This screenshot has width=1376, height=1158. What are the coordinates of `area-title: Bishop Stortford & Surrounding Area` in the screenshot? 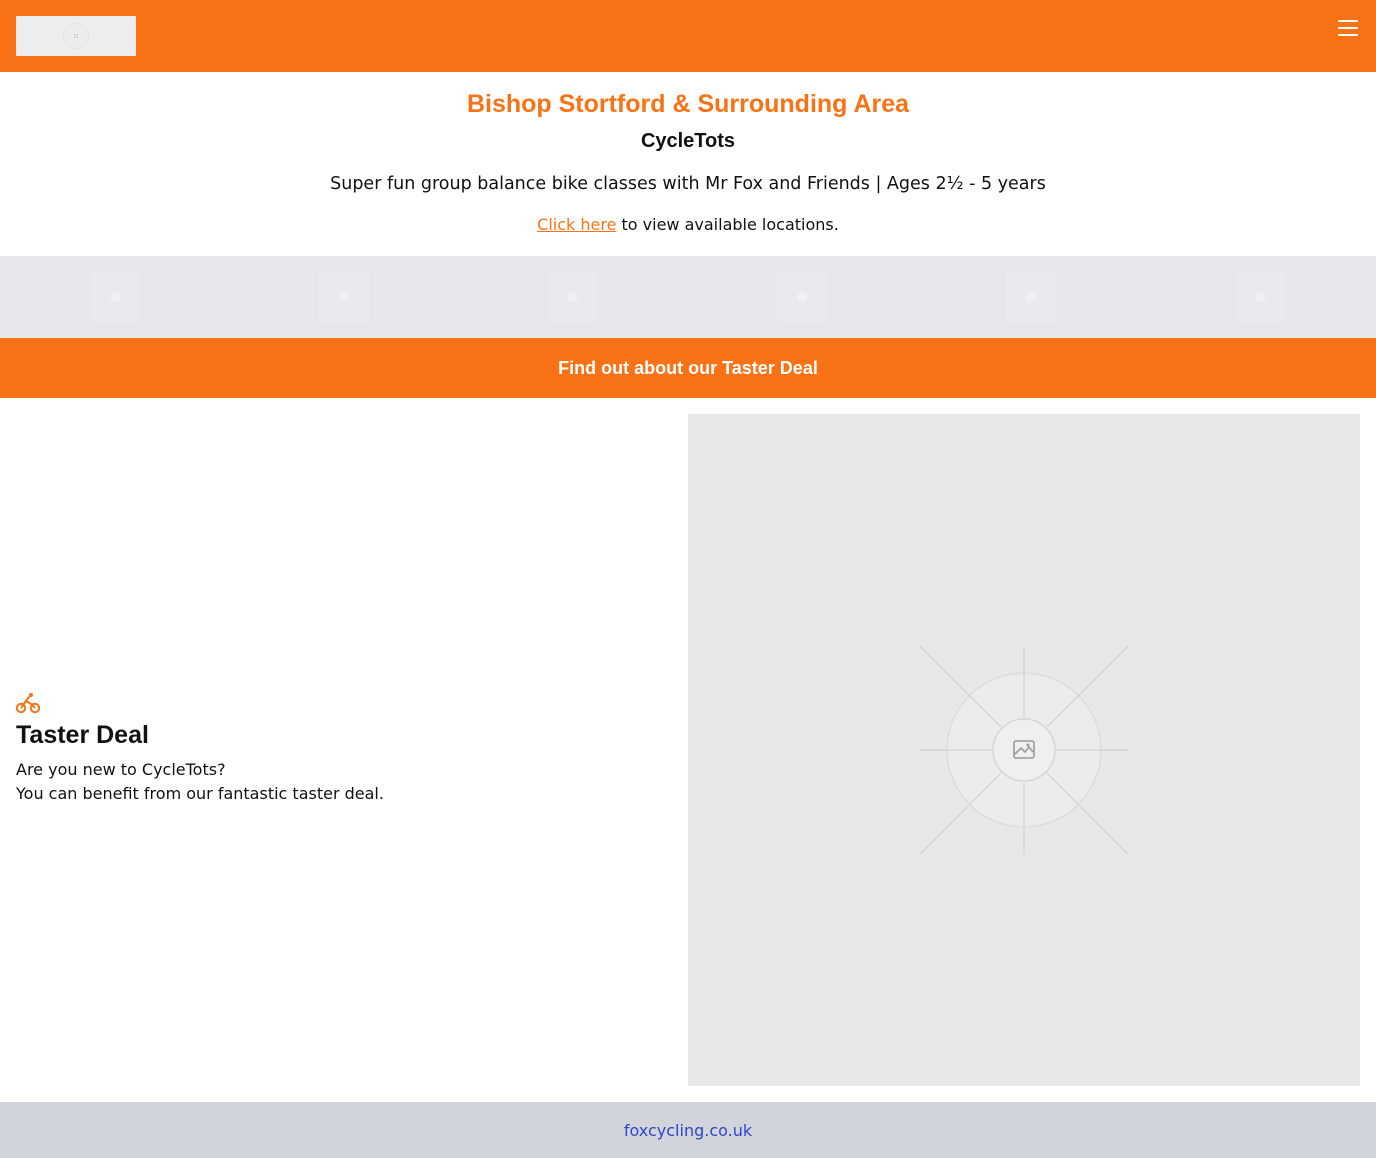 It's located at (688, 104).